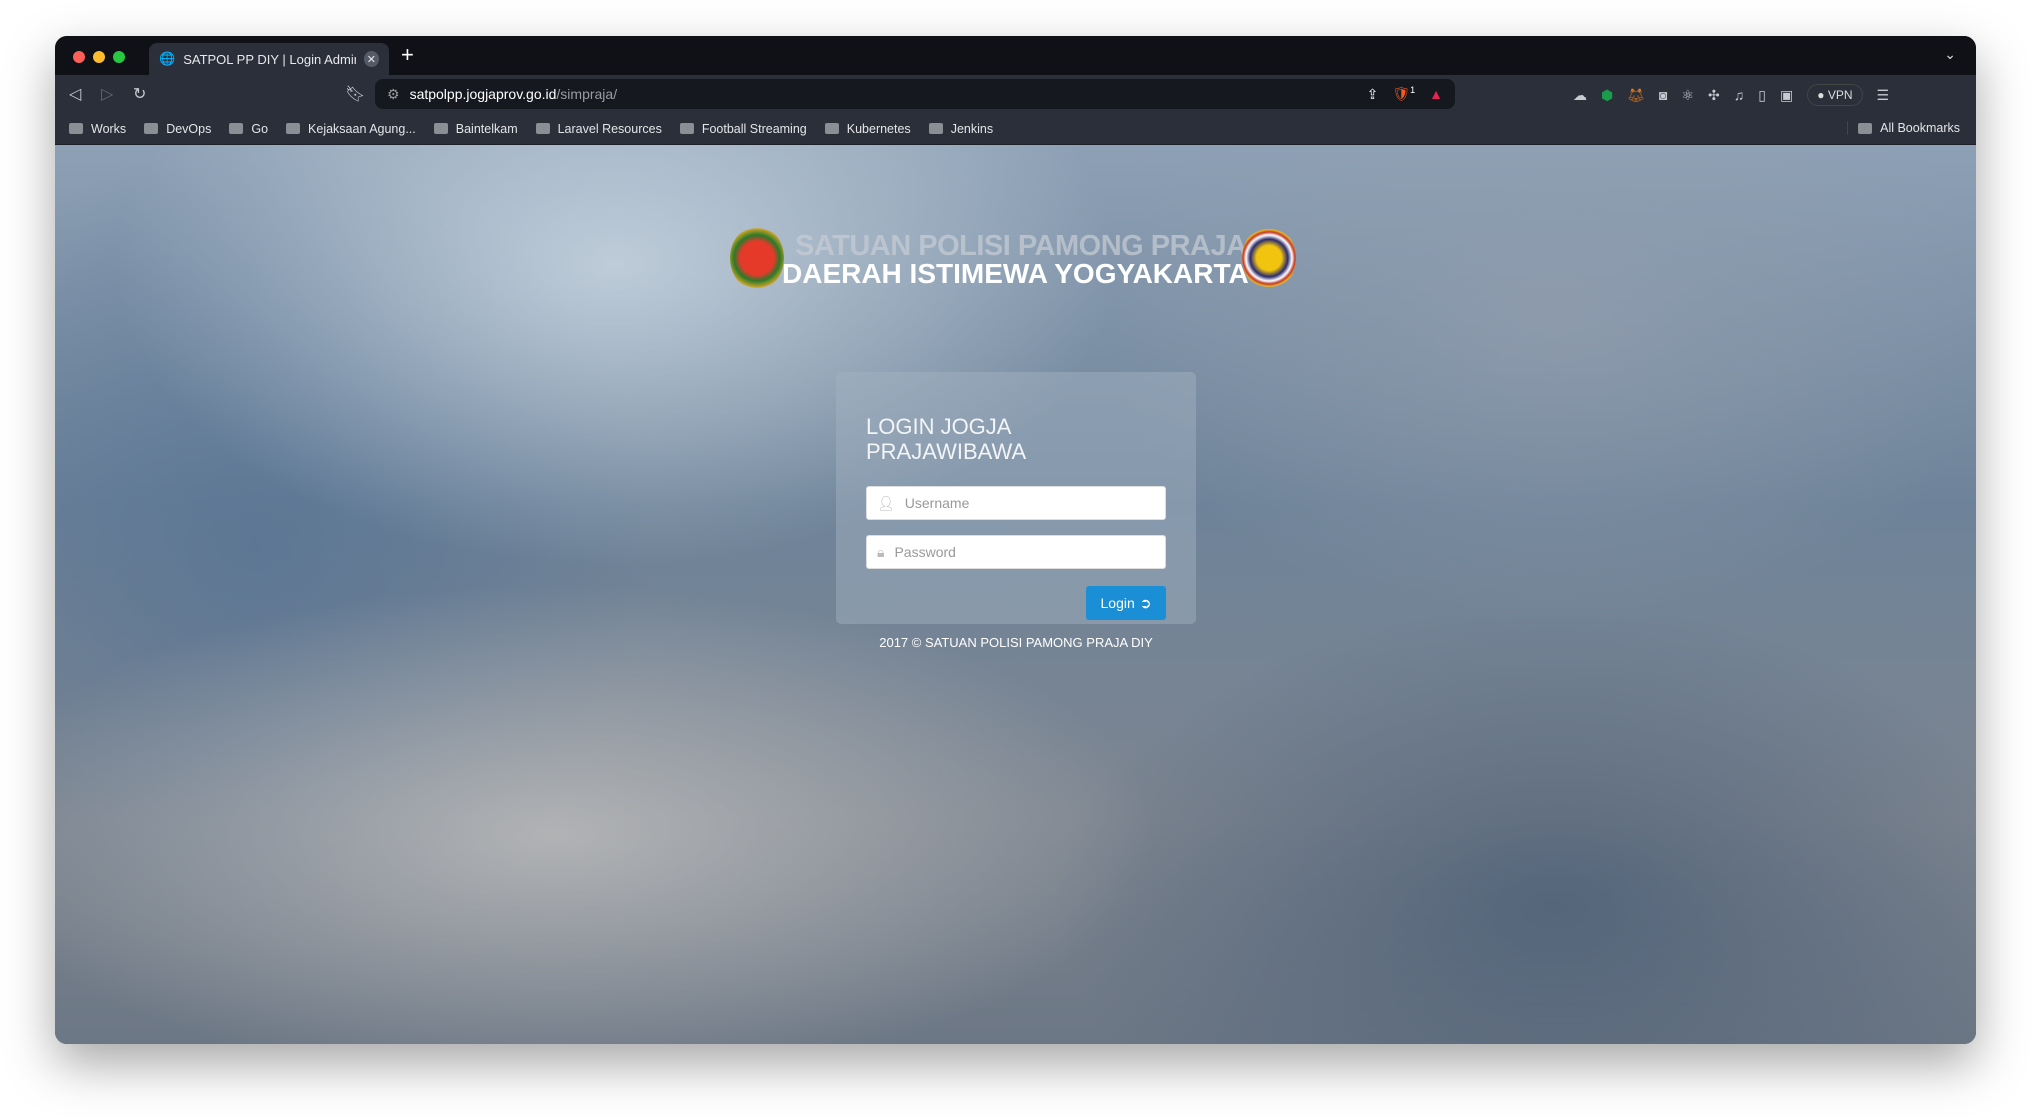  I want to click on maximize-window-button, so click(119, 57).